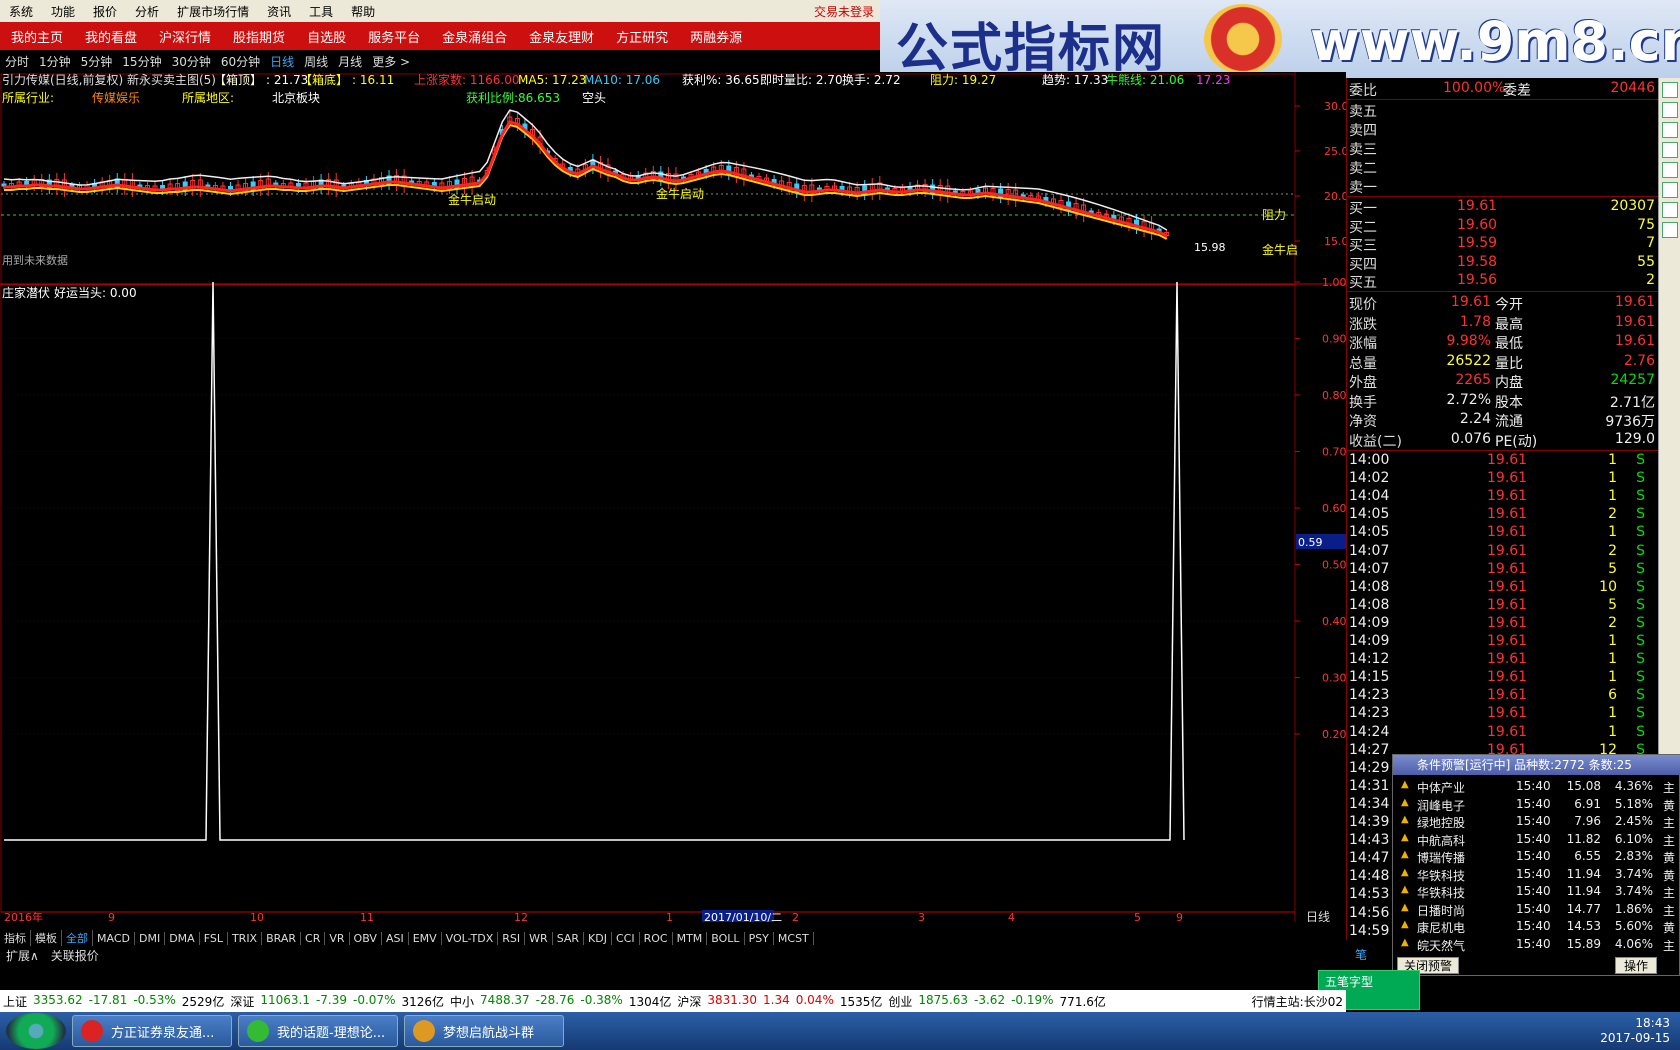  What do you see at coordinates (1503, 533) in the screenshot?
I see `tick-row: 14:05 19.61 1 S` at bounding box center [1503, 533].